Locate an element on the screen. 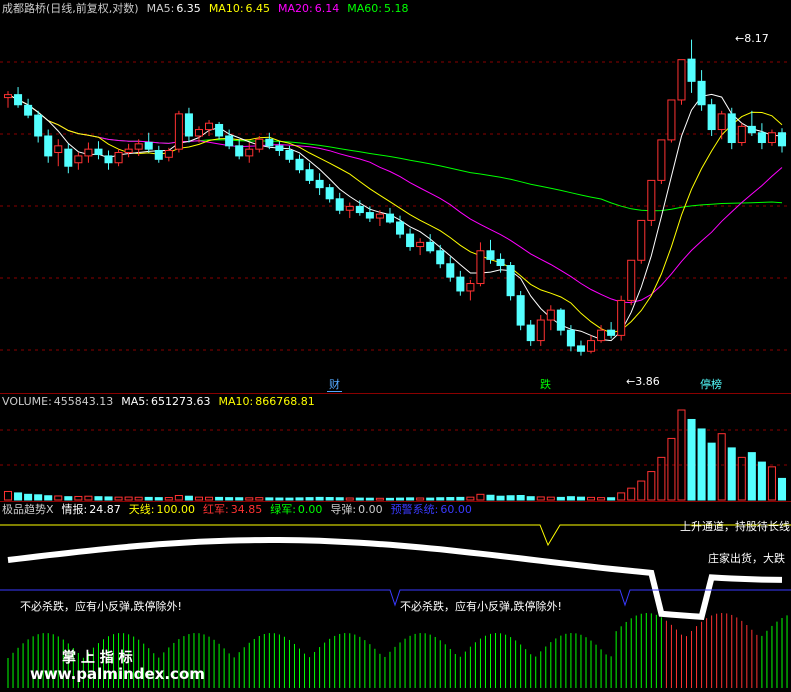  watermark-url: www.palmindex.com is located at coordinates (117, 674).